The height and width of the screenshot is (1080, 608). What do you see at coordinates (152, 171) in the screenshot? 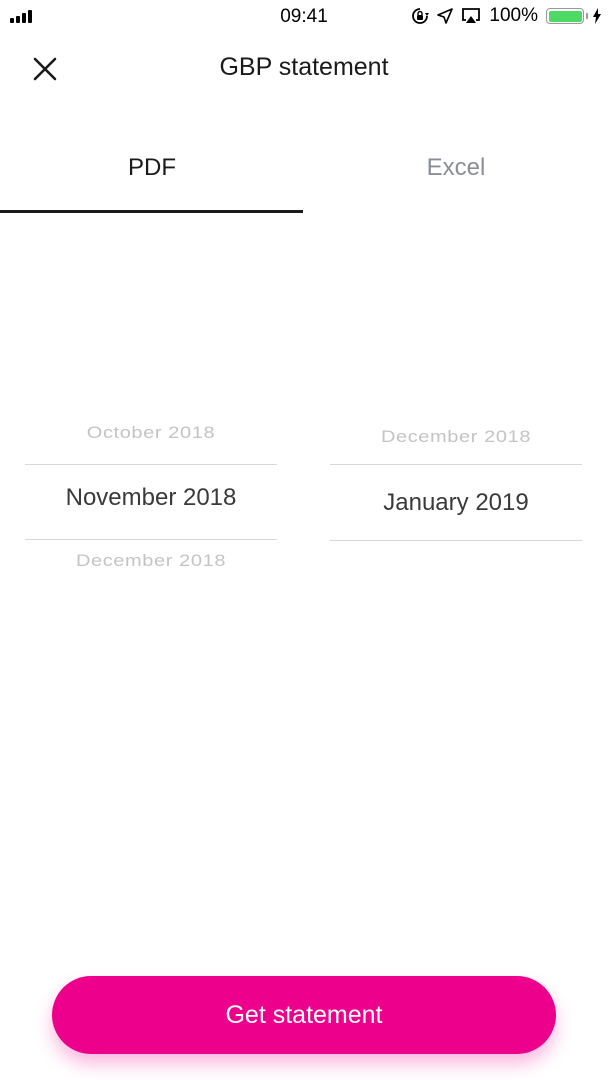
I see `tab-pdf: PDF` at bounding box center [152, 171].